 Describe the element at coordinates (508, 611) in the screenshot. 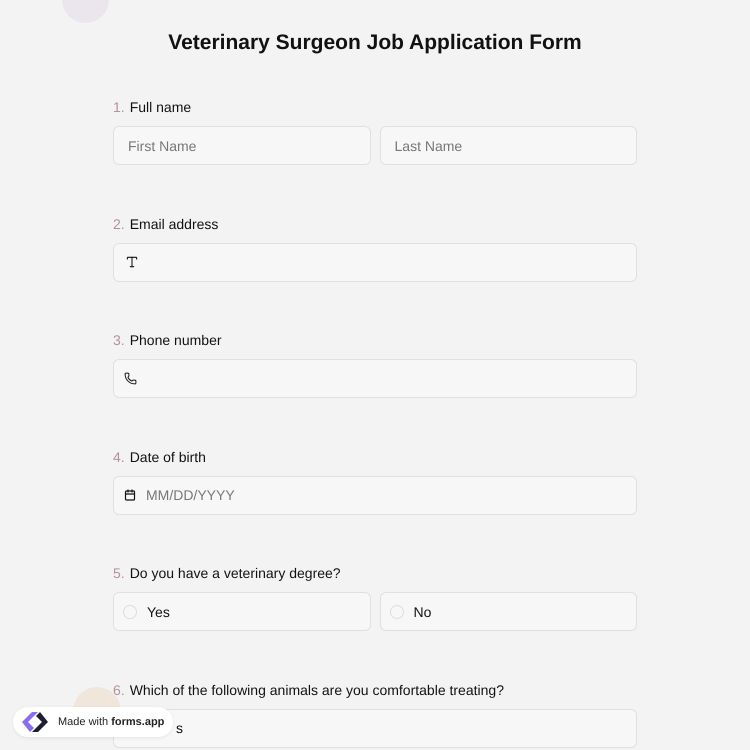

I see `radio-option: No` at that location.